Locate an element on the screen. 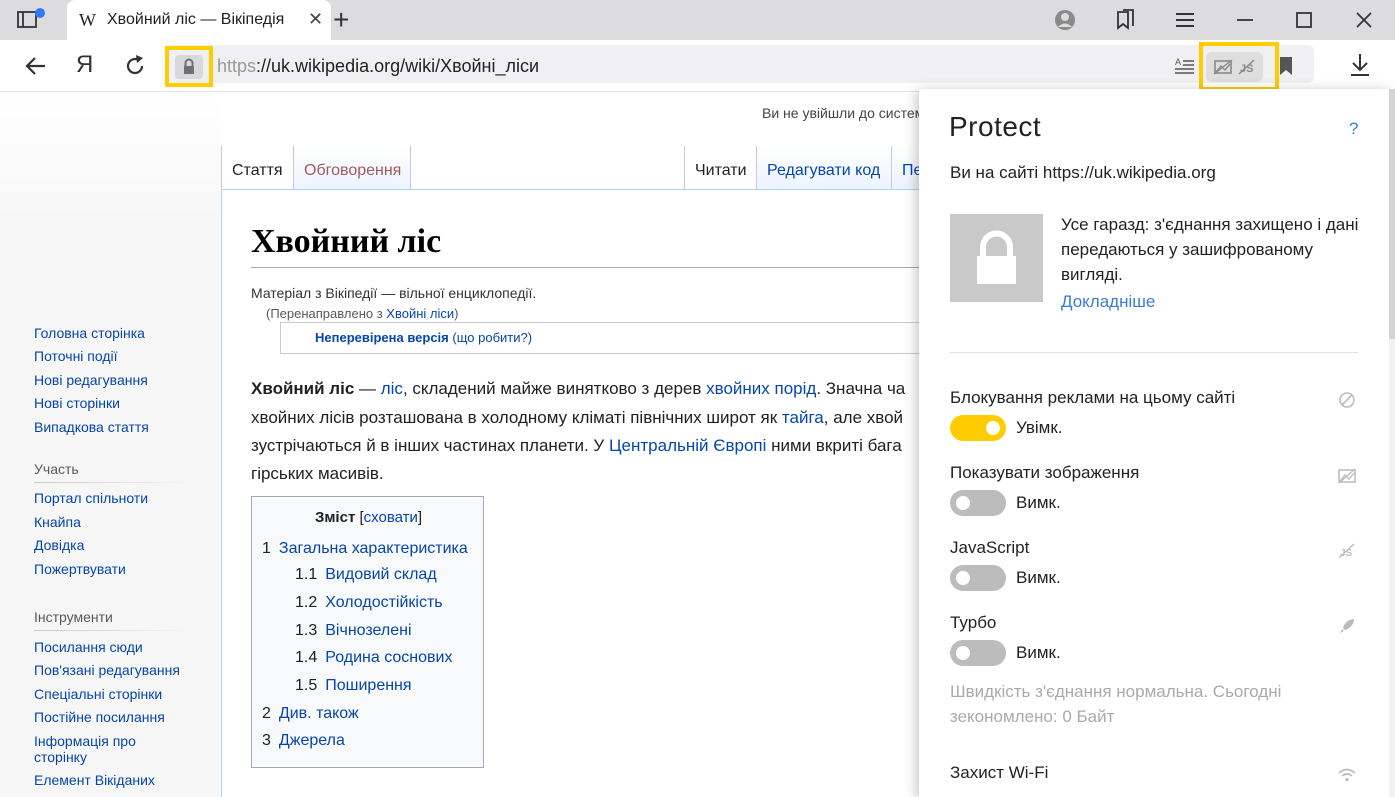 The height and width of the screenshot is (797, 1395). protect-title: Protect is located at coordinates (995, 126).